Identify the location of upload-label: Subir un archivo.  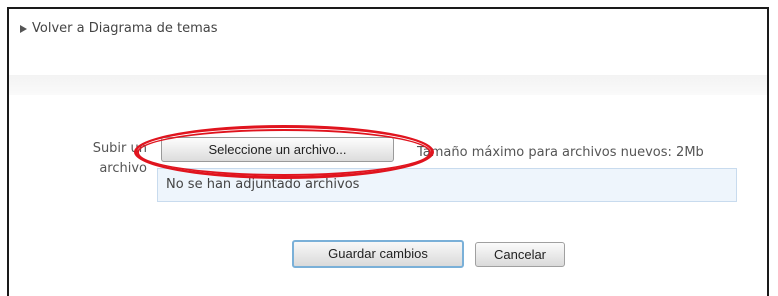
(119, 158).